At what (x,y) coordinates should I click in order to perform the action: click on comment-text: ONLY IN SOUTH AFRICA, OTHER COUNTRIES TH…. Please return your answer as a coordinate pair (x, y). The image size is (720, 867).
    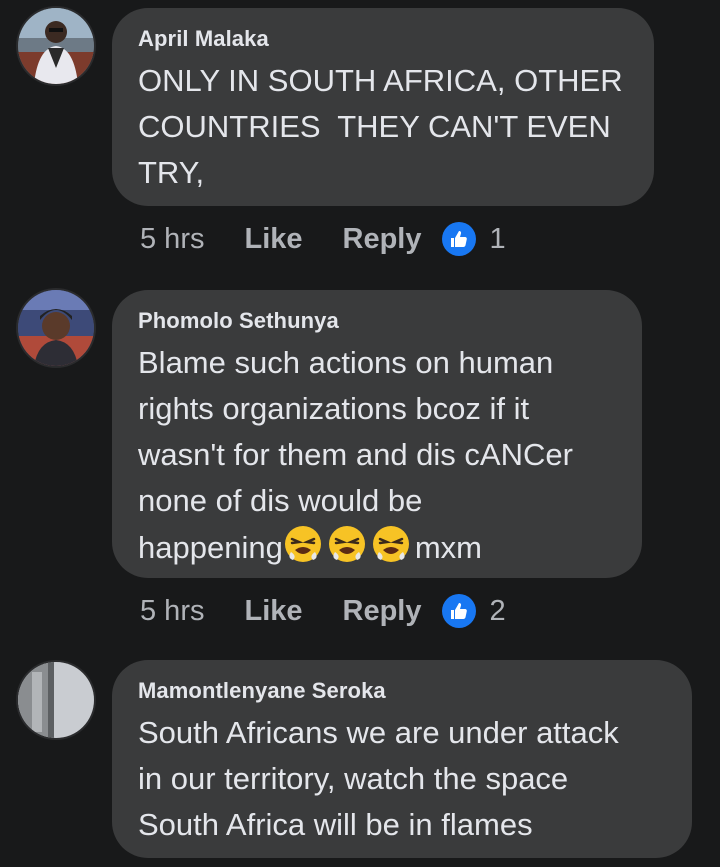
    Looking at the image, I should click on (380, 126).